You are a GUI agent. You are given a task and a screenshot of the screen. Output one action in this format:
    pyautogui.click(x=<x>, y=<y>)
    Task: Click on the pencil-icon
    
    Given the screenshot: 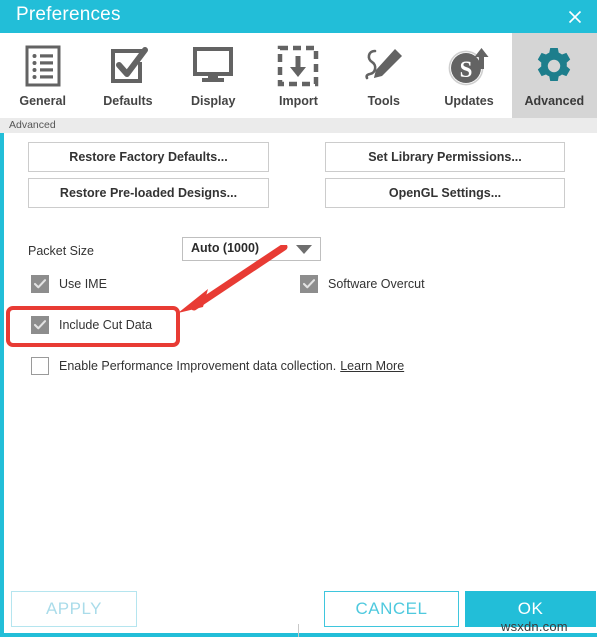 What is the action you would take?
    pyautogui.click(x=384, y=66)
    